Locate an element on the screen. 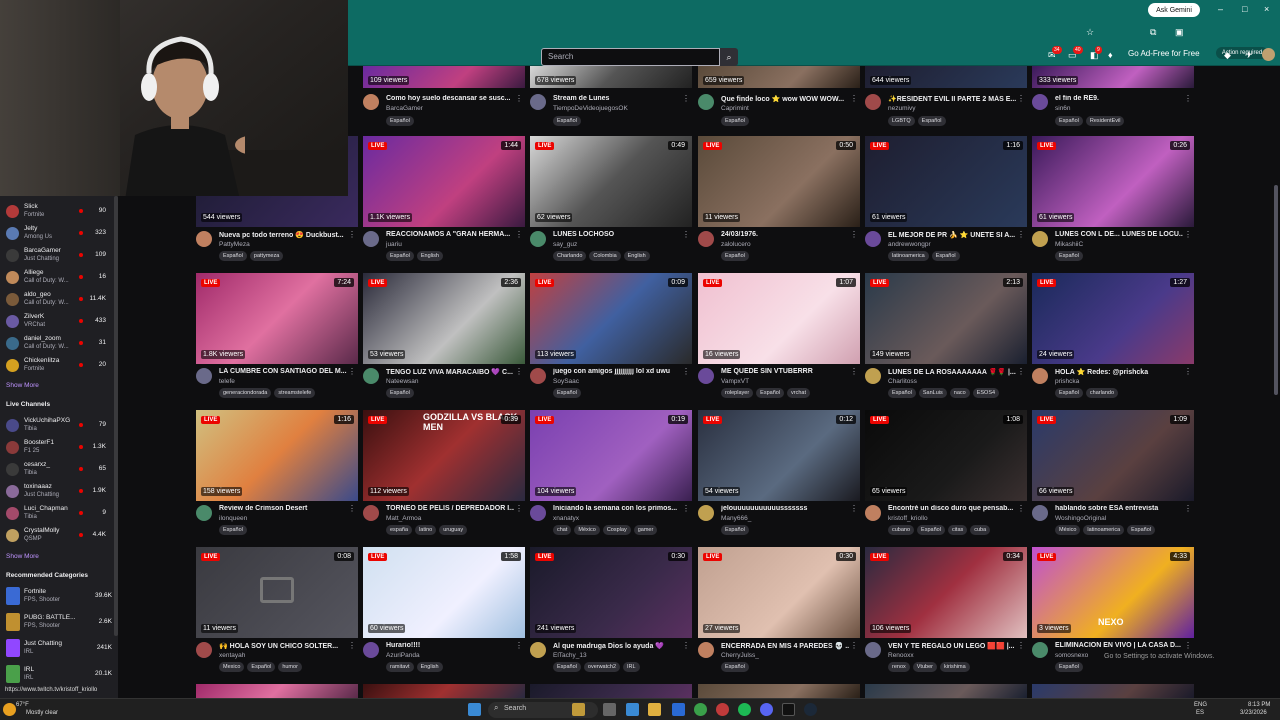 This screenshot has height=720, width=1280. stream-thumbnail: LIVE 0:26 61 viewers is located at coordinates (1113, 181).